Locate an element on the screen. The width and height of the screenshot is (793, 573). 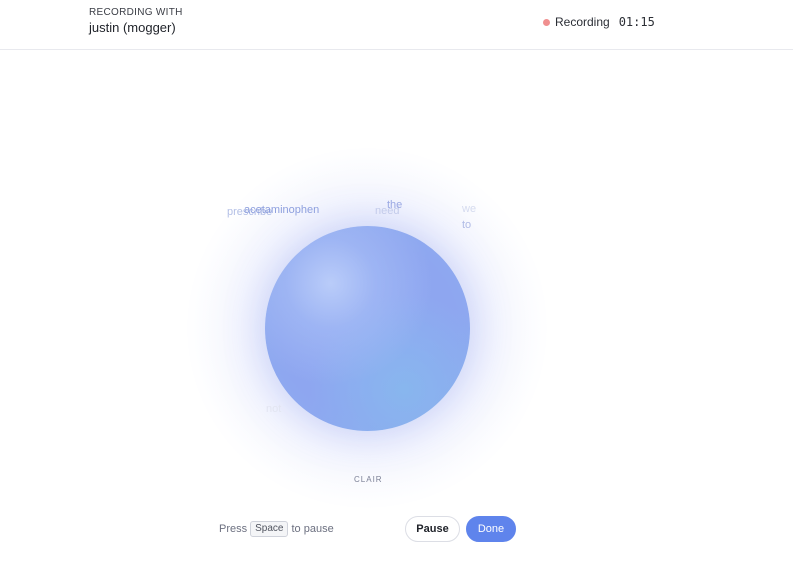
hint-prefix: Press is located at coordinates (233, 529).